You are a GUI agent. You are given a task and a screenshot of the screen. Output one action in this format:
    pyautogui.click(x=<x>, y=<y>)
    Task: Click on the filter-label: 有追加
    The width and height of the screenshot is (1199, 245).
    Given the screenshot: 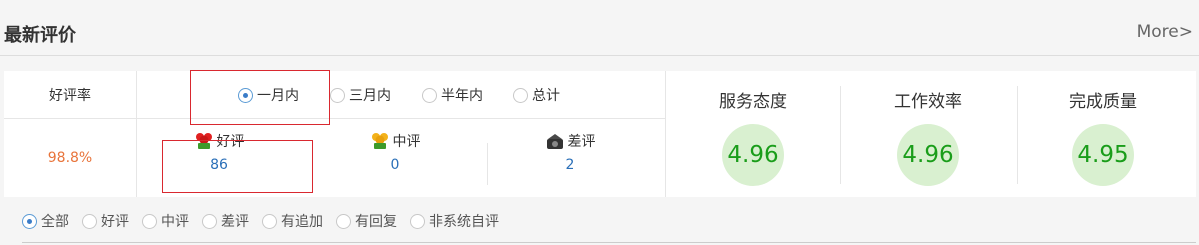 What is the action you would take?
    pyautogui.click(x=302, y=222)
    